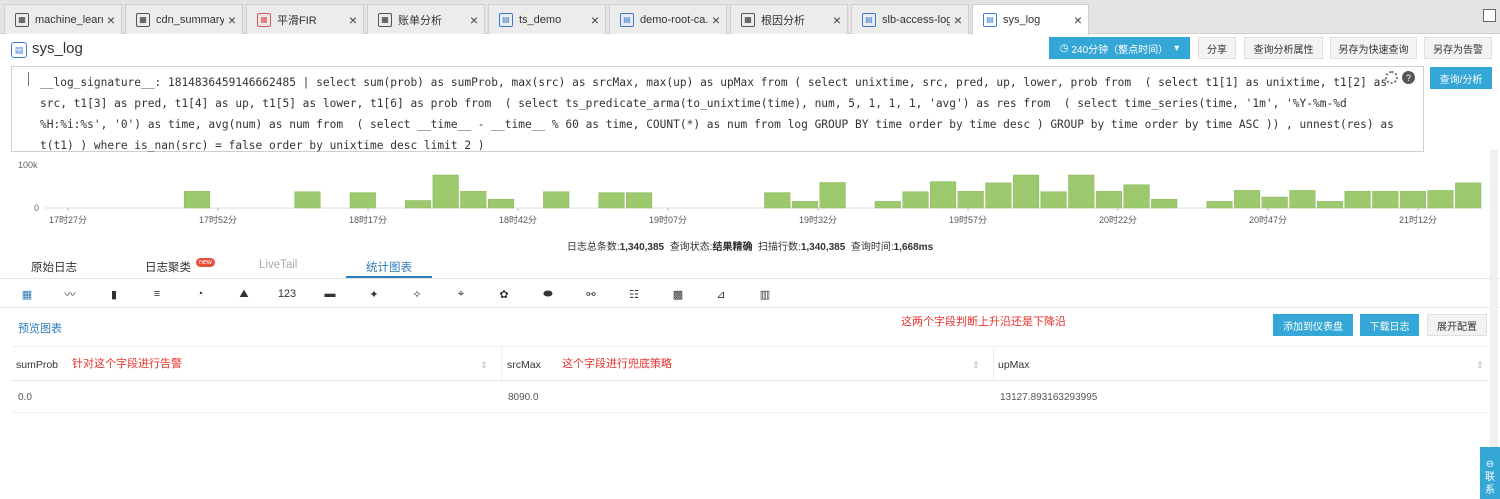 Image resolution: width=1500 pixels, height=499 pixels. Describe the element at coordinates (1119, 48) in the screenshot. I see `time-range-button: ◷ 240分钟（整点时间） ▾` at that location.